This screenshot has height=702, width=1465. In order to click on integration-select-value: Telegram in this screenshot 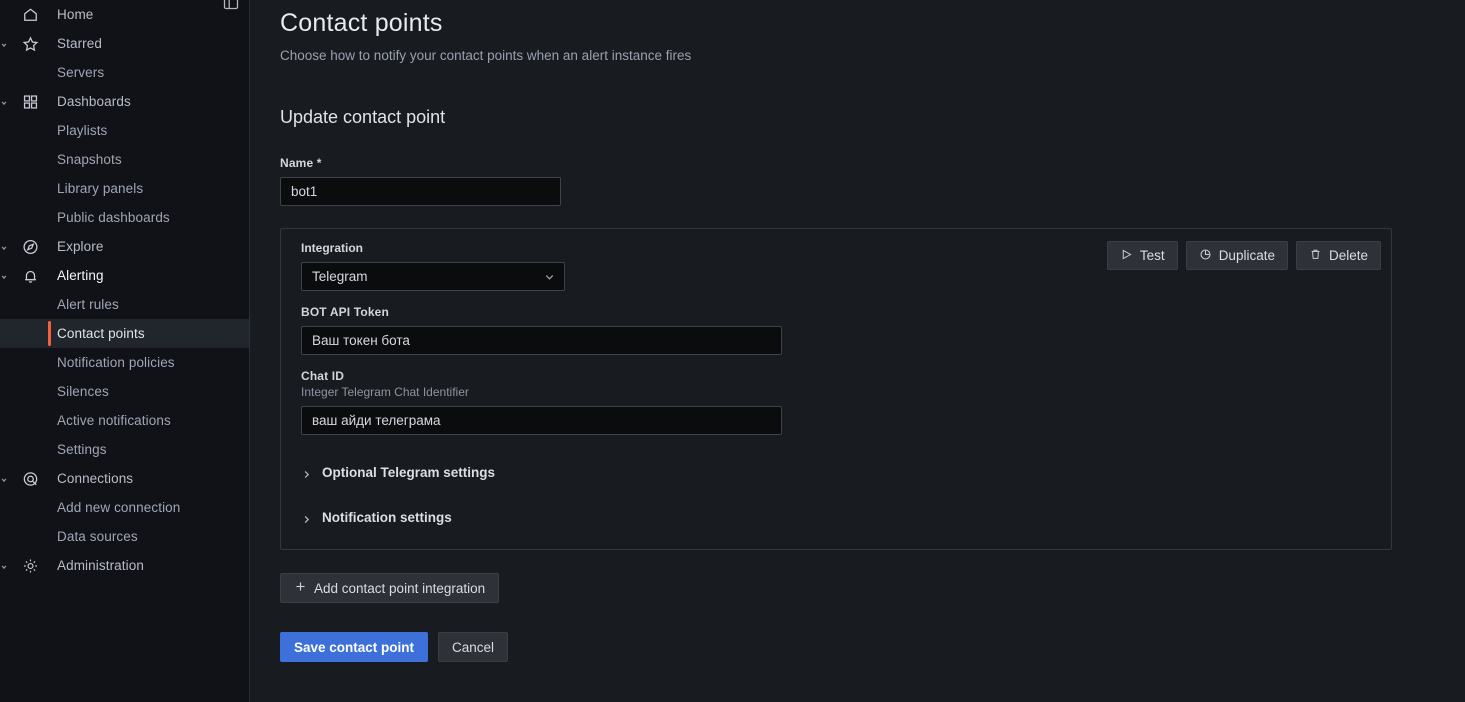, I will do `click(340, 276)`.